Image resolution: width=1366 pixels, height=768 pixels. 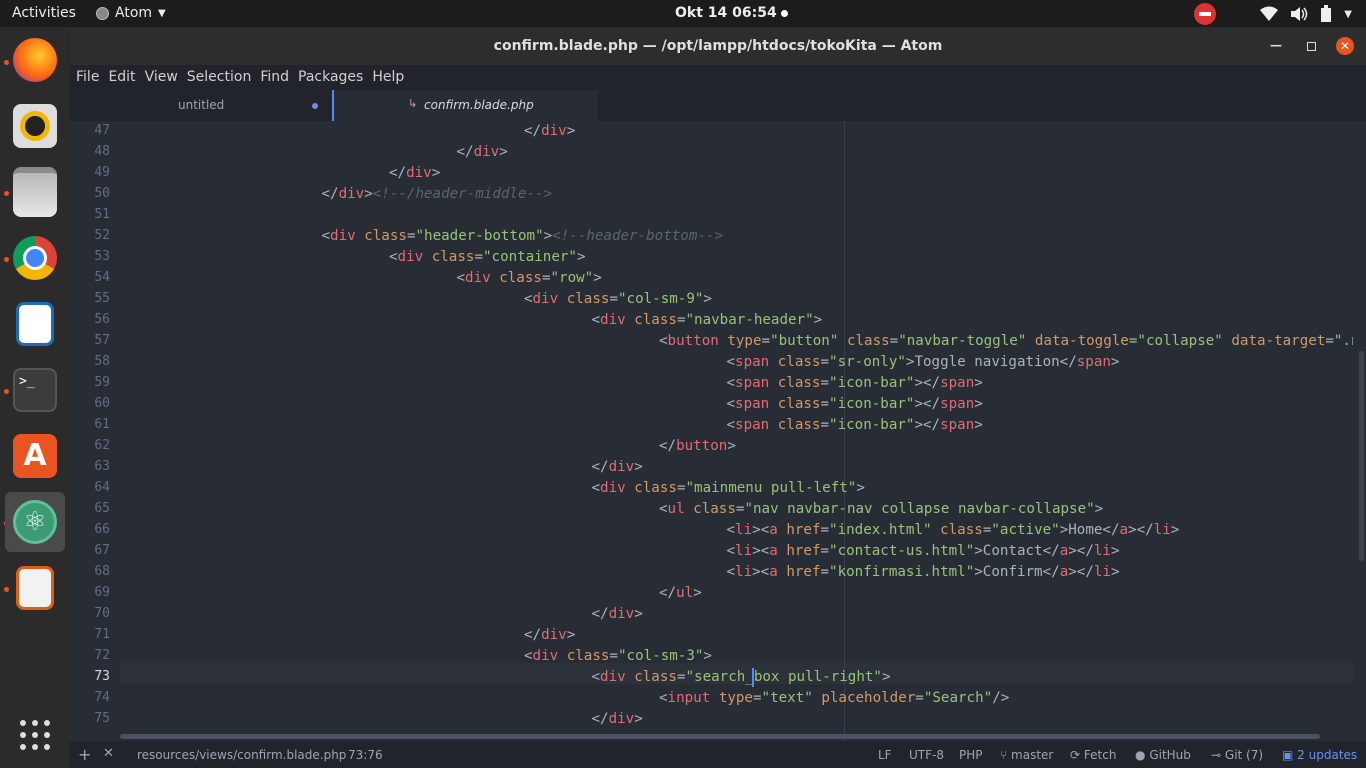 I want to click on line-number: 75, so click(x=90, y=718).